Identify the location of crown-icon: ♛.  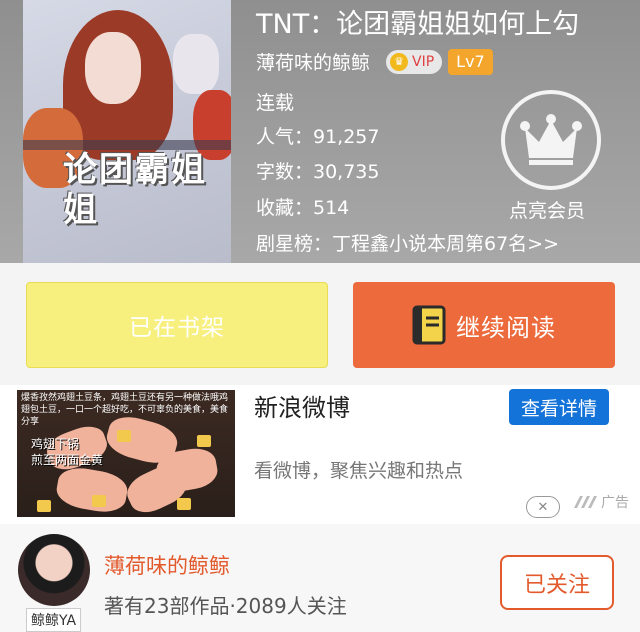
(399, 61).